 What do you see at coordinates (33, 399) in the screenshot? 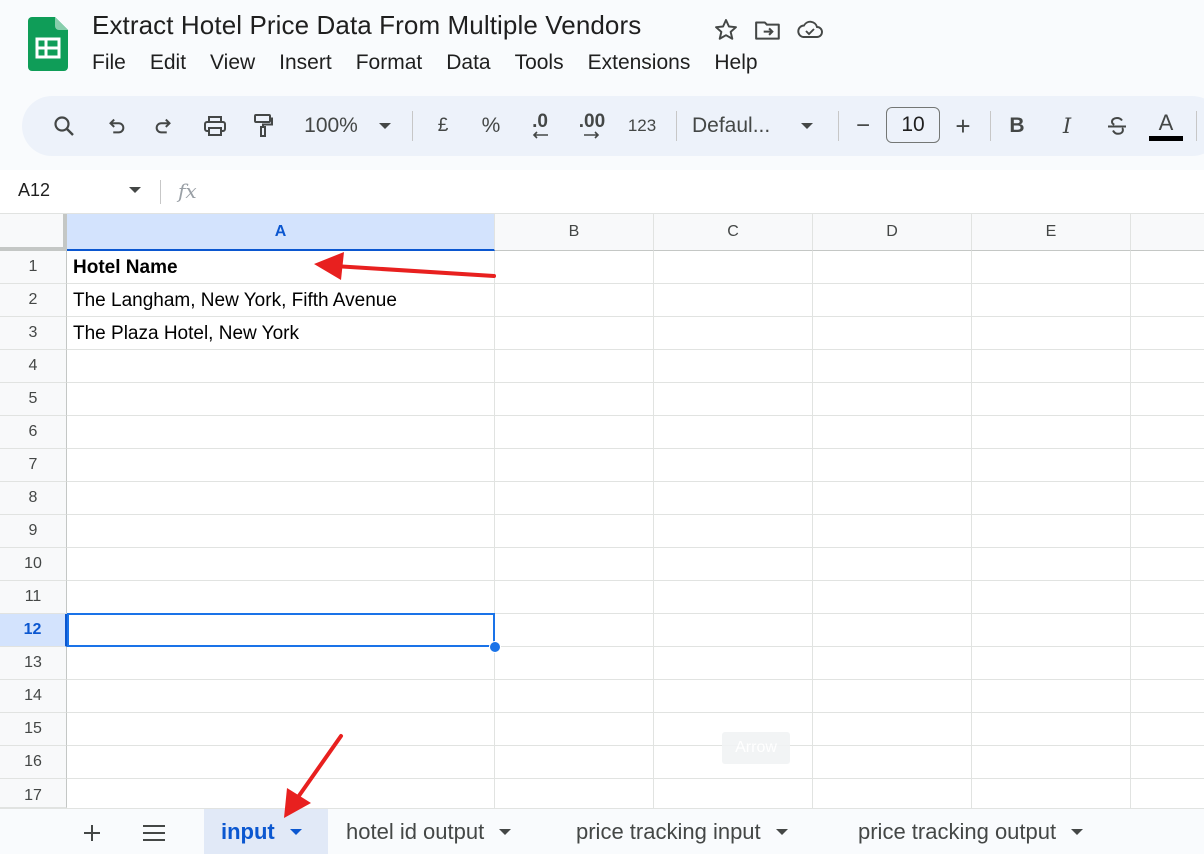
I see `row-header-5: 5` at bounding box center [33, 399].